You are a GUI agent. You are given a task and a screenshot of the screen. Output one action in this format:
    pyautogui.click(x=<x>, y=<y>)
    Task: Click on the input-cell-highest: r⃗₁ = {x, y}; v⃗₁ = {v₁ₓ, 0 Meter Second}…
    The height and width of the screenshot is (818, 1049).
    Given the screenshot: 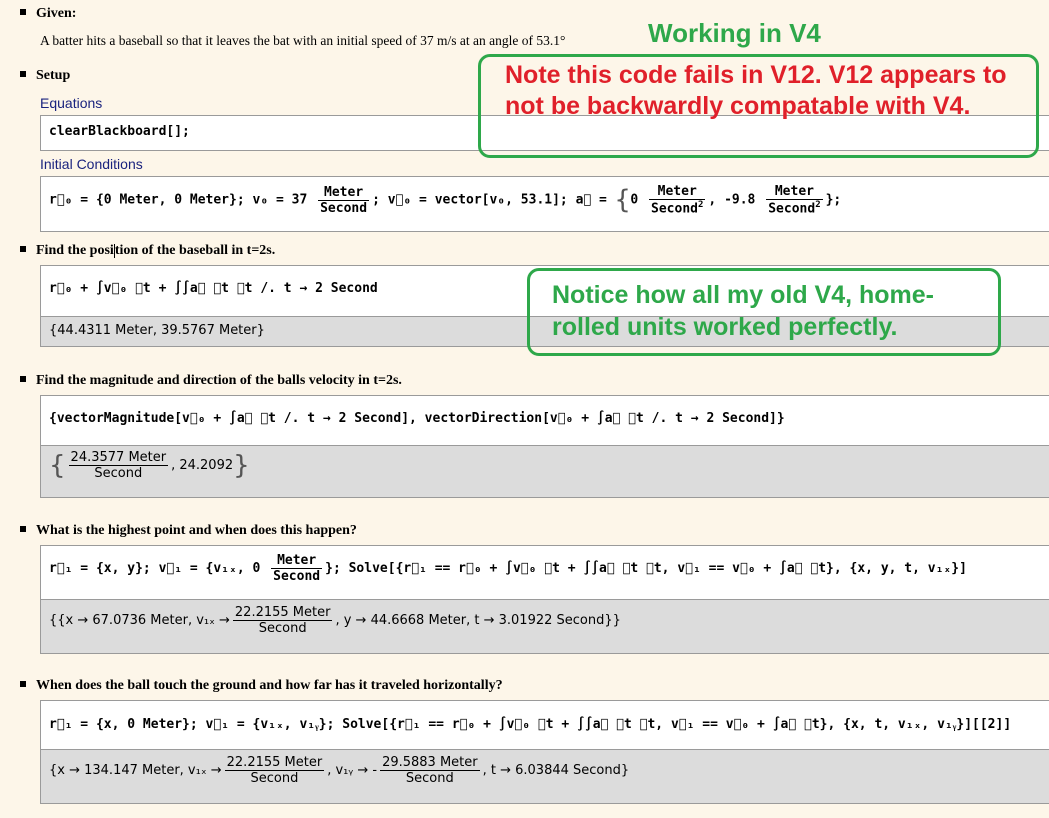 What is the action you would take?
    pyautogui.click(x=544, y=572)
    